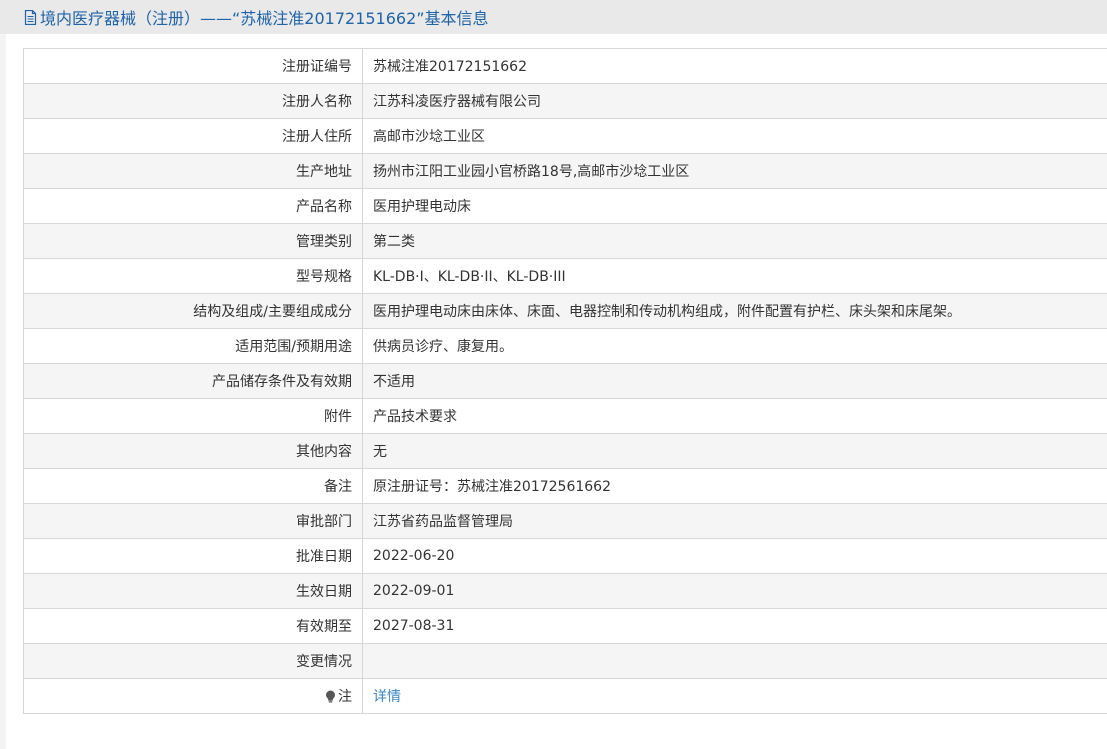 Image resolution: width=1107 pixels, height=749 pixels. What do you see at coordinates (193, 101) in the screenshot?
I see `field-label: 注册人名称` at bounding box center [193, 101].